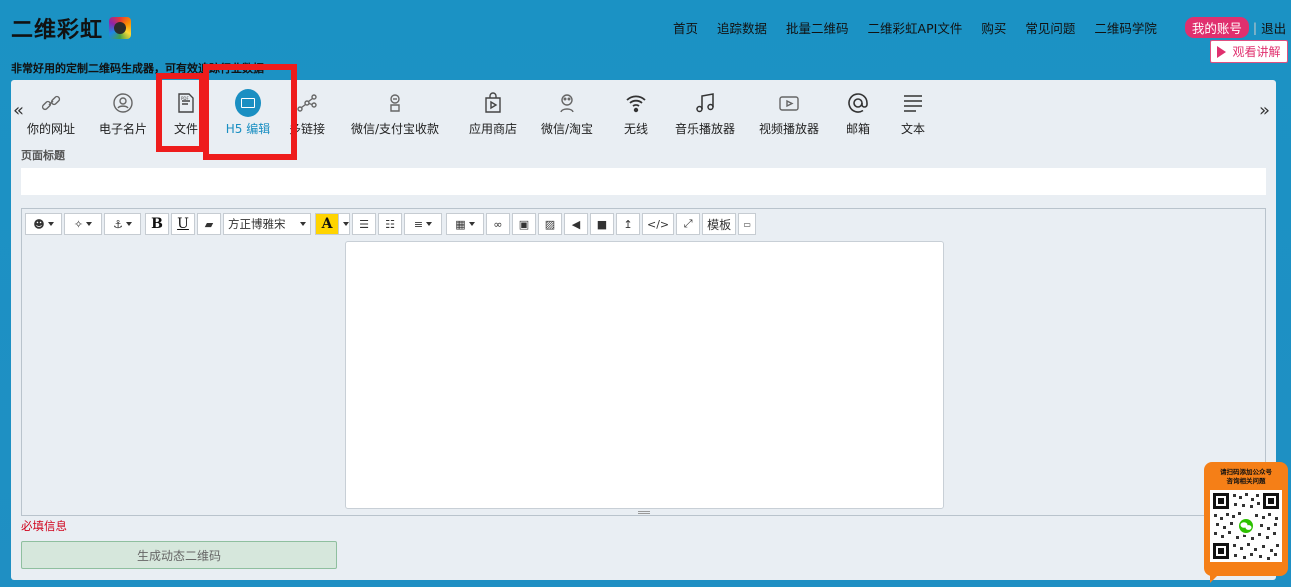  Describe the element at coordinates (418, 224) in the screenshot. I see `align-icon: ≡` at that location.